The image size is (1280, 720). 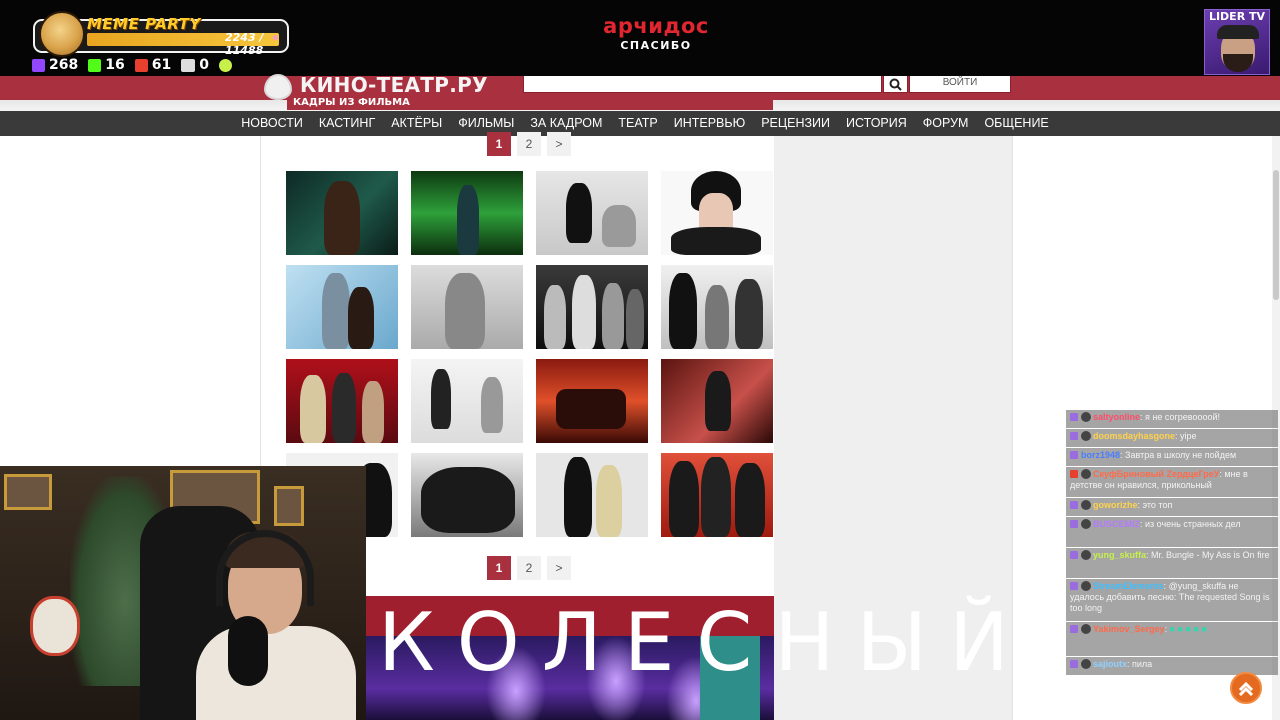 What do you see at coordinates (248, 651) in the screenshot?
I see `microphone-icon` at bounding box center [248, 651].